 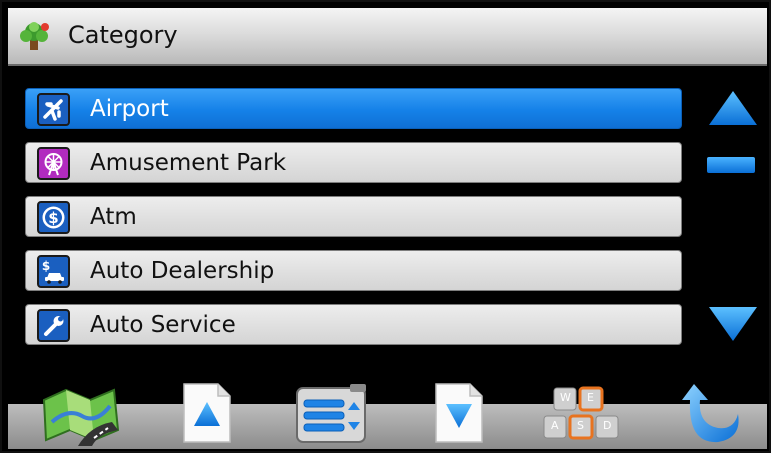 I want to click on list-view-icon, so click(x=331, y=415).